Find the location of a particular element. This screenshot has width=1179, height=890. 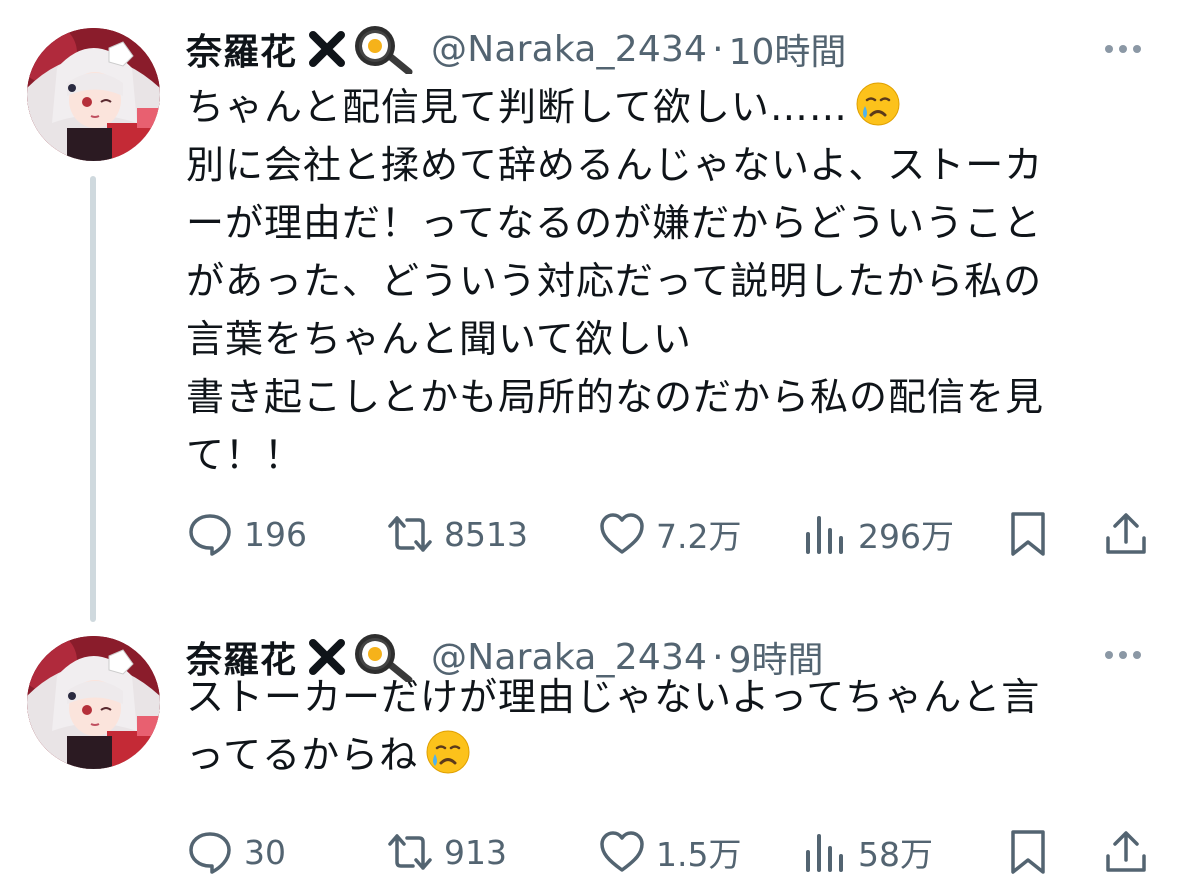

tweet-text-line: 書き起こしとかも局所的なのだから私の配信を見 is located at coordinates (615, 397).